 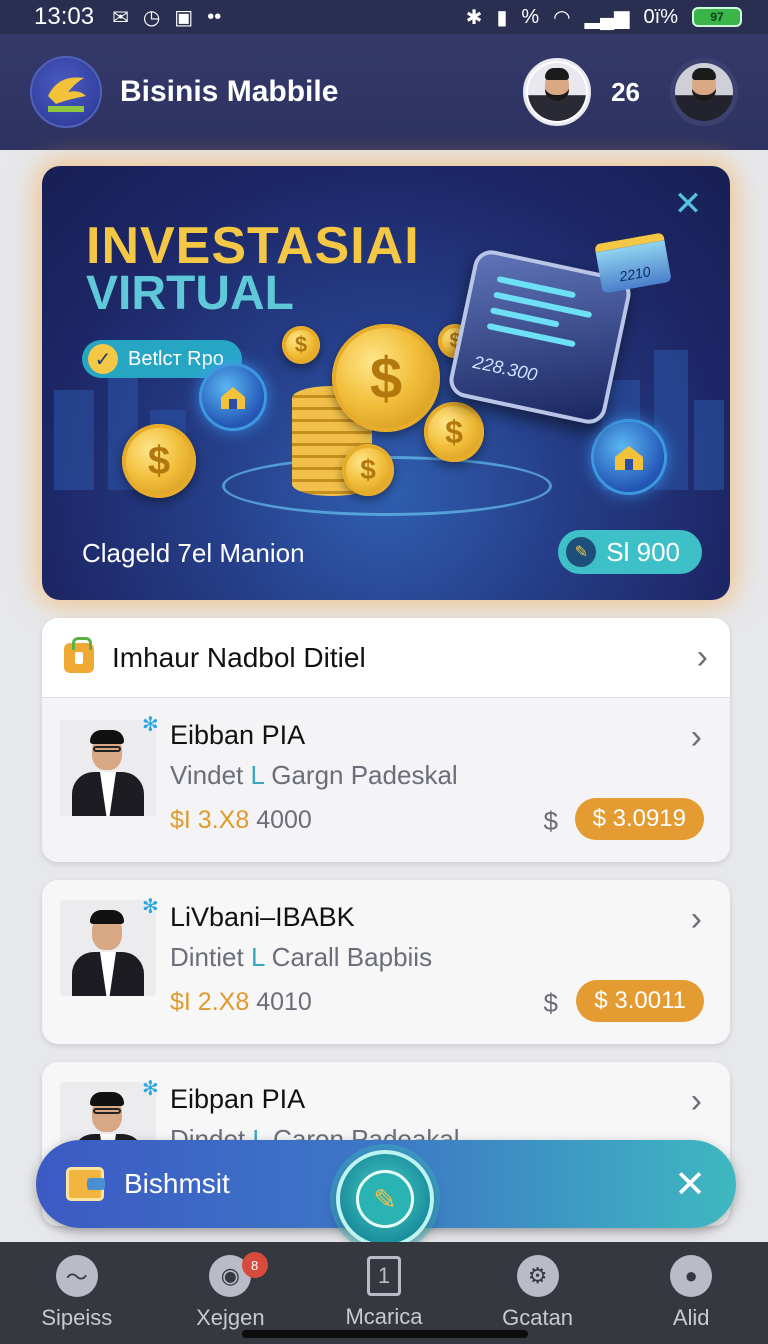 I want to click on battery-level: 97, so click(x=717, y=17).